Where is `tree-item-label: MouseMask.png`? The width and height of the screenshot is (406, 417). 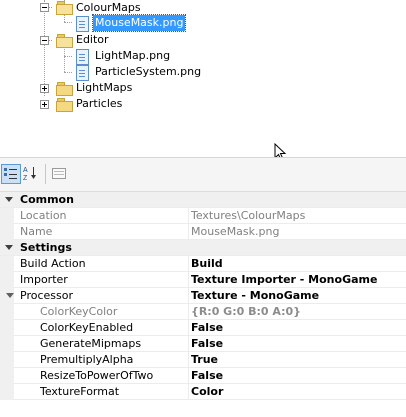 tree-item-label: MouseMask.png is located at coordinates (139, 23).